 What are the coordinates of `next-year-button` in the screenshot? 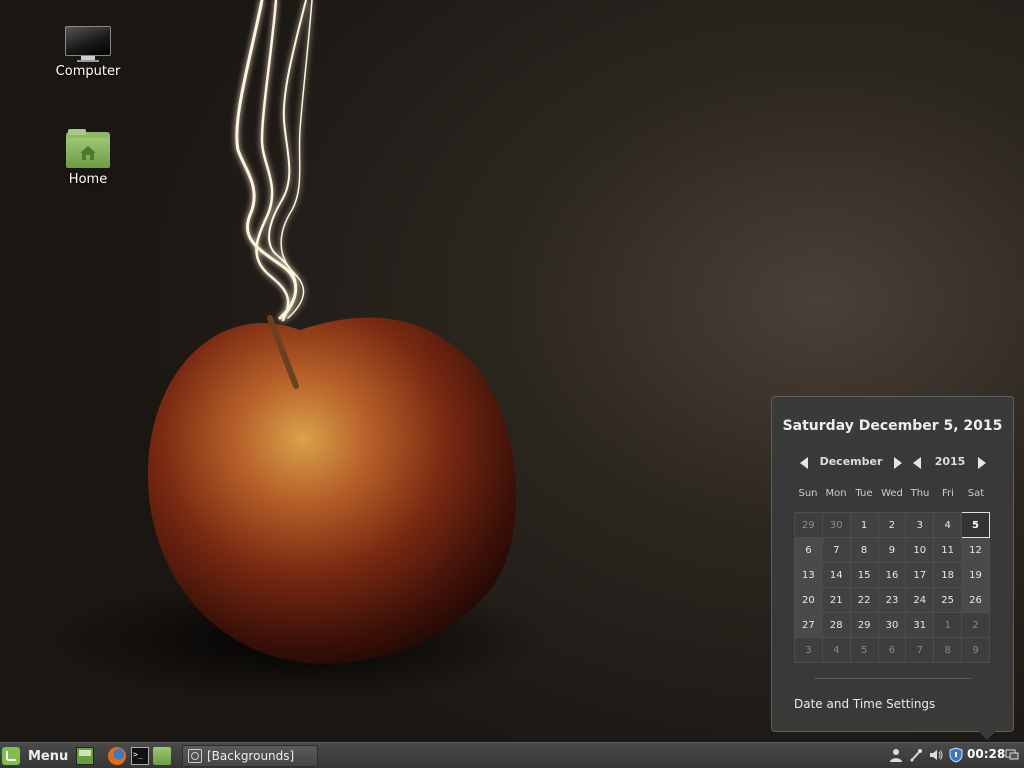 It's located at (982, 463).